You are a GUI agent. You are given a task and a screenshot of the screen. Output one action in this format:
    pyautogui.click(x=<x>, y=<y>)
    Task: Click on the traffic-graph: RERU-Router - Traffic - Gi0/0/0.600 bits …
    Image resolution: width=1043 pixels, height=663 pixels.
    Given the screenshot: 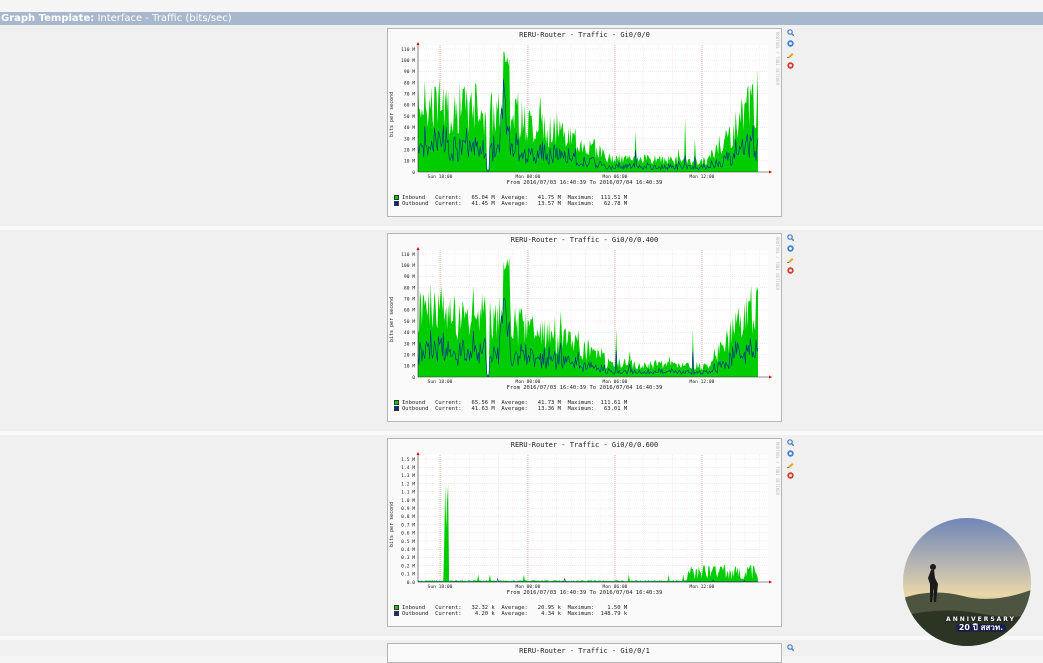 What is the action you would take?
    pyautogui.click(x=584, y=532)
    